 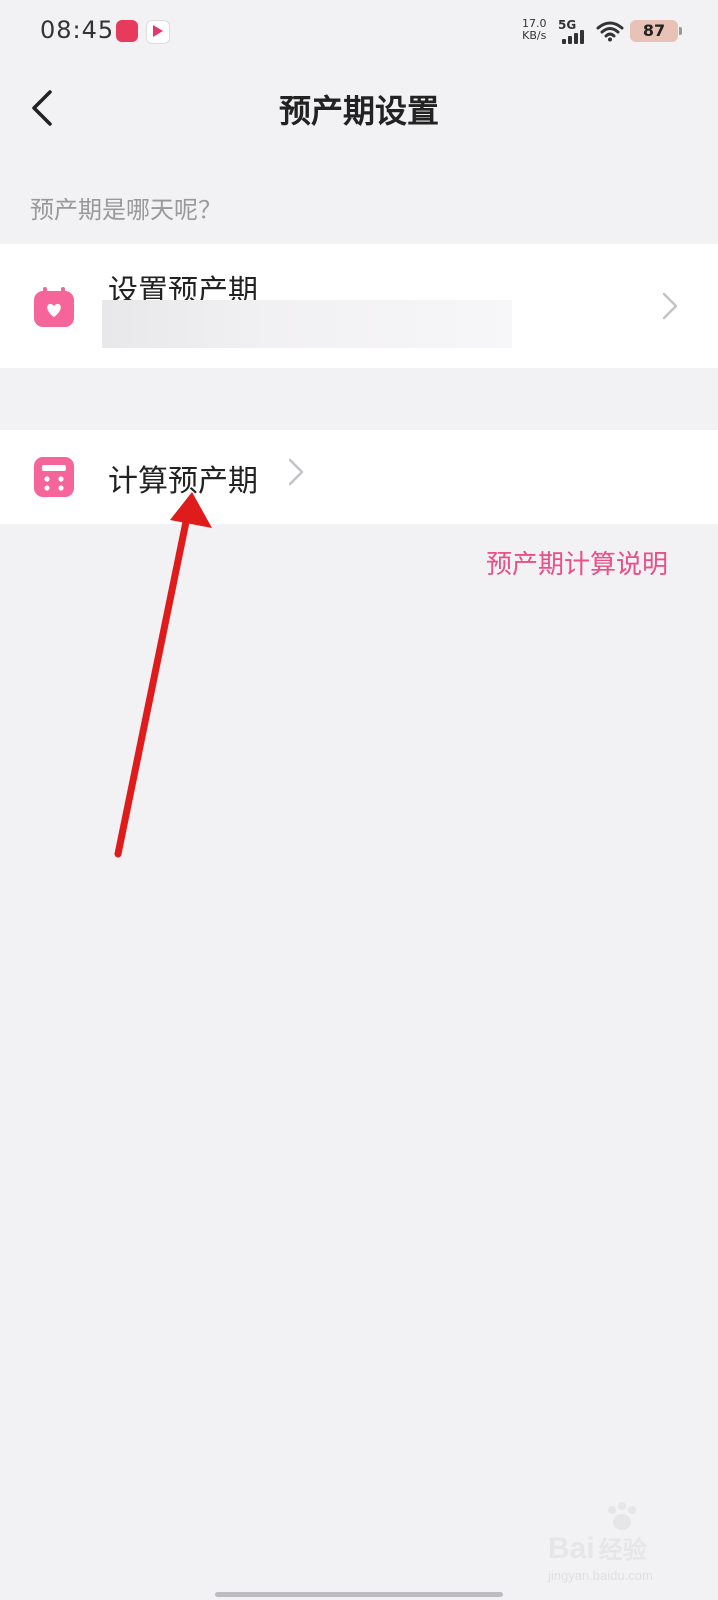 What do you see at coordinates (307, 324) in the screenshot?
I see `due-date-value-blurred` at bounding box center [307, 324].